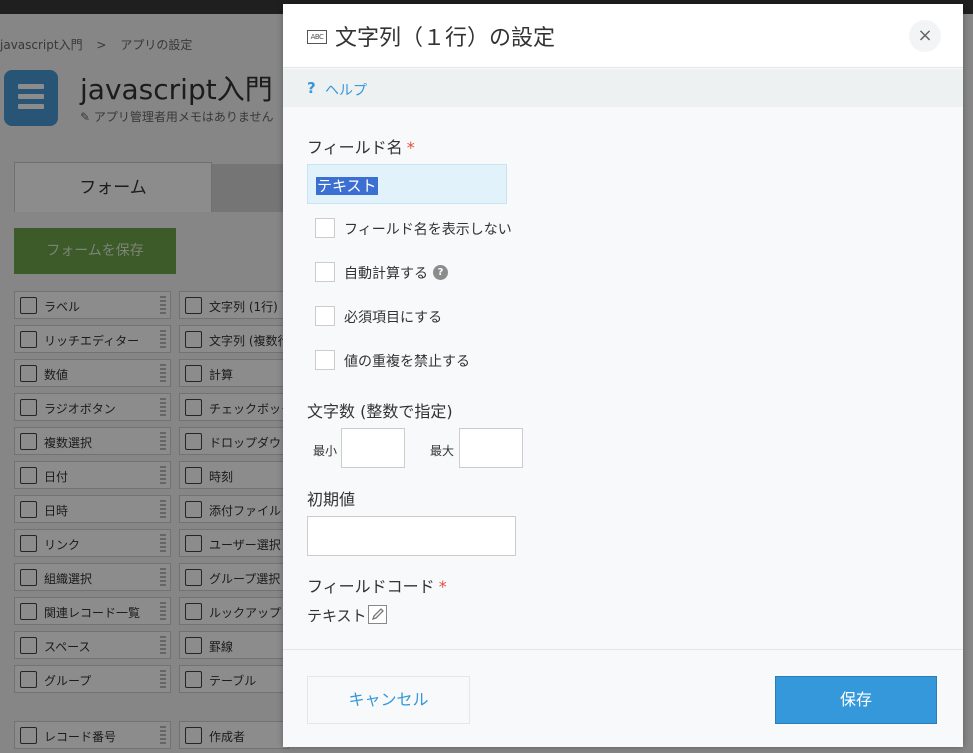 The height and width of the screenshot is (753, 973). I want to click on field-code-value: テキスト, so click(337, 616).